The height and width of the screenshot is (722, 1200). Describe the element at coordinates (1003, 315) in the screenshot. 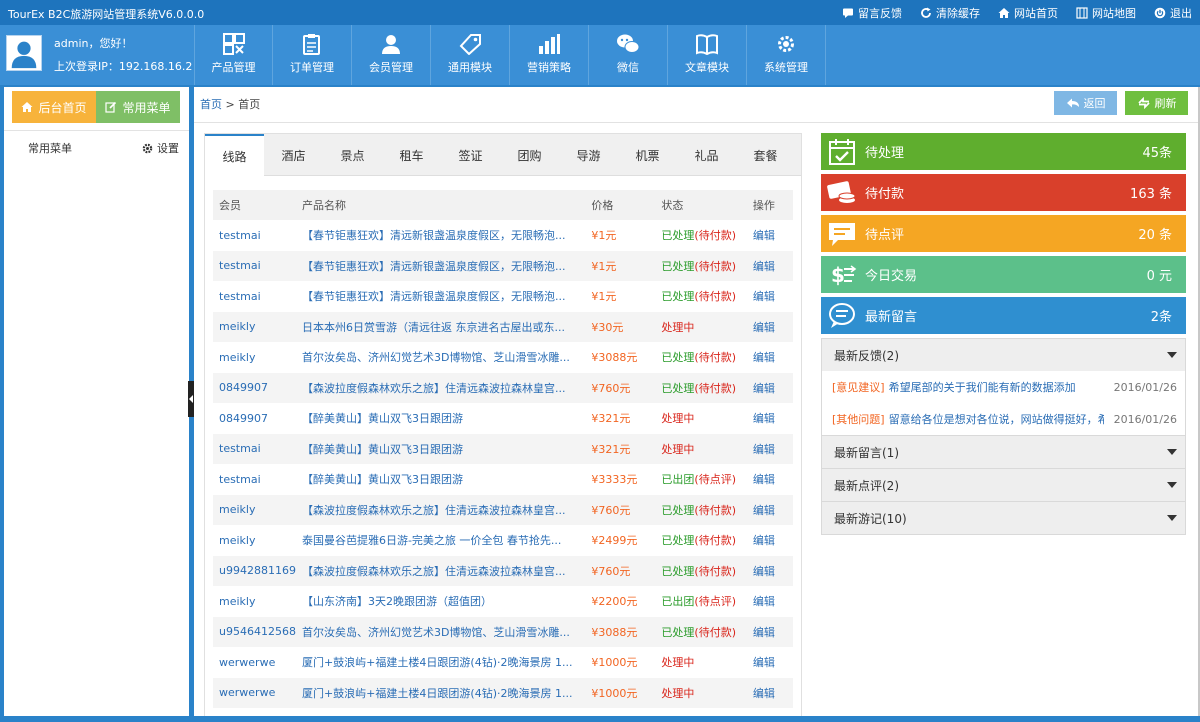

I see `stat-latest-message: 最新留言 2条` at that location.